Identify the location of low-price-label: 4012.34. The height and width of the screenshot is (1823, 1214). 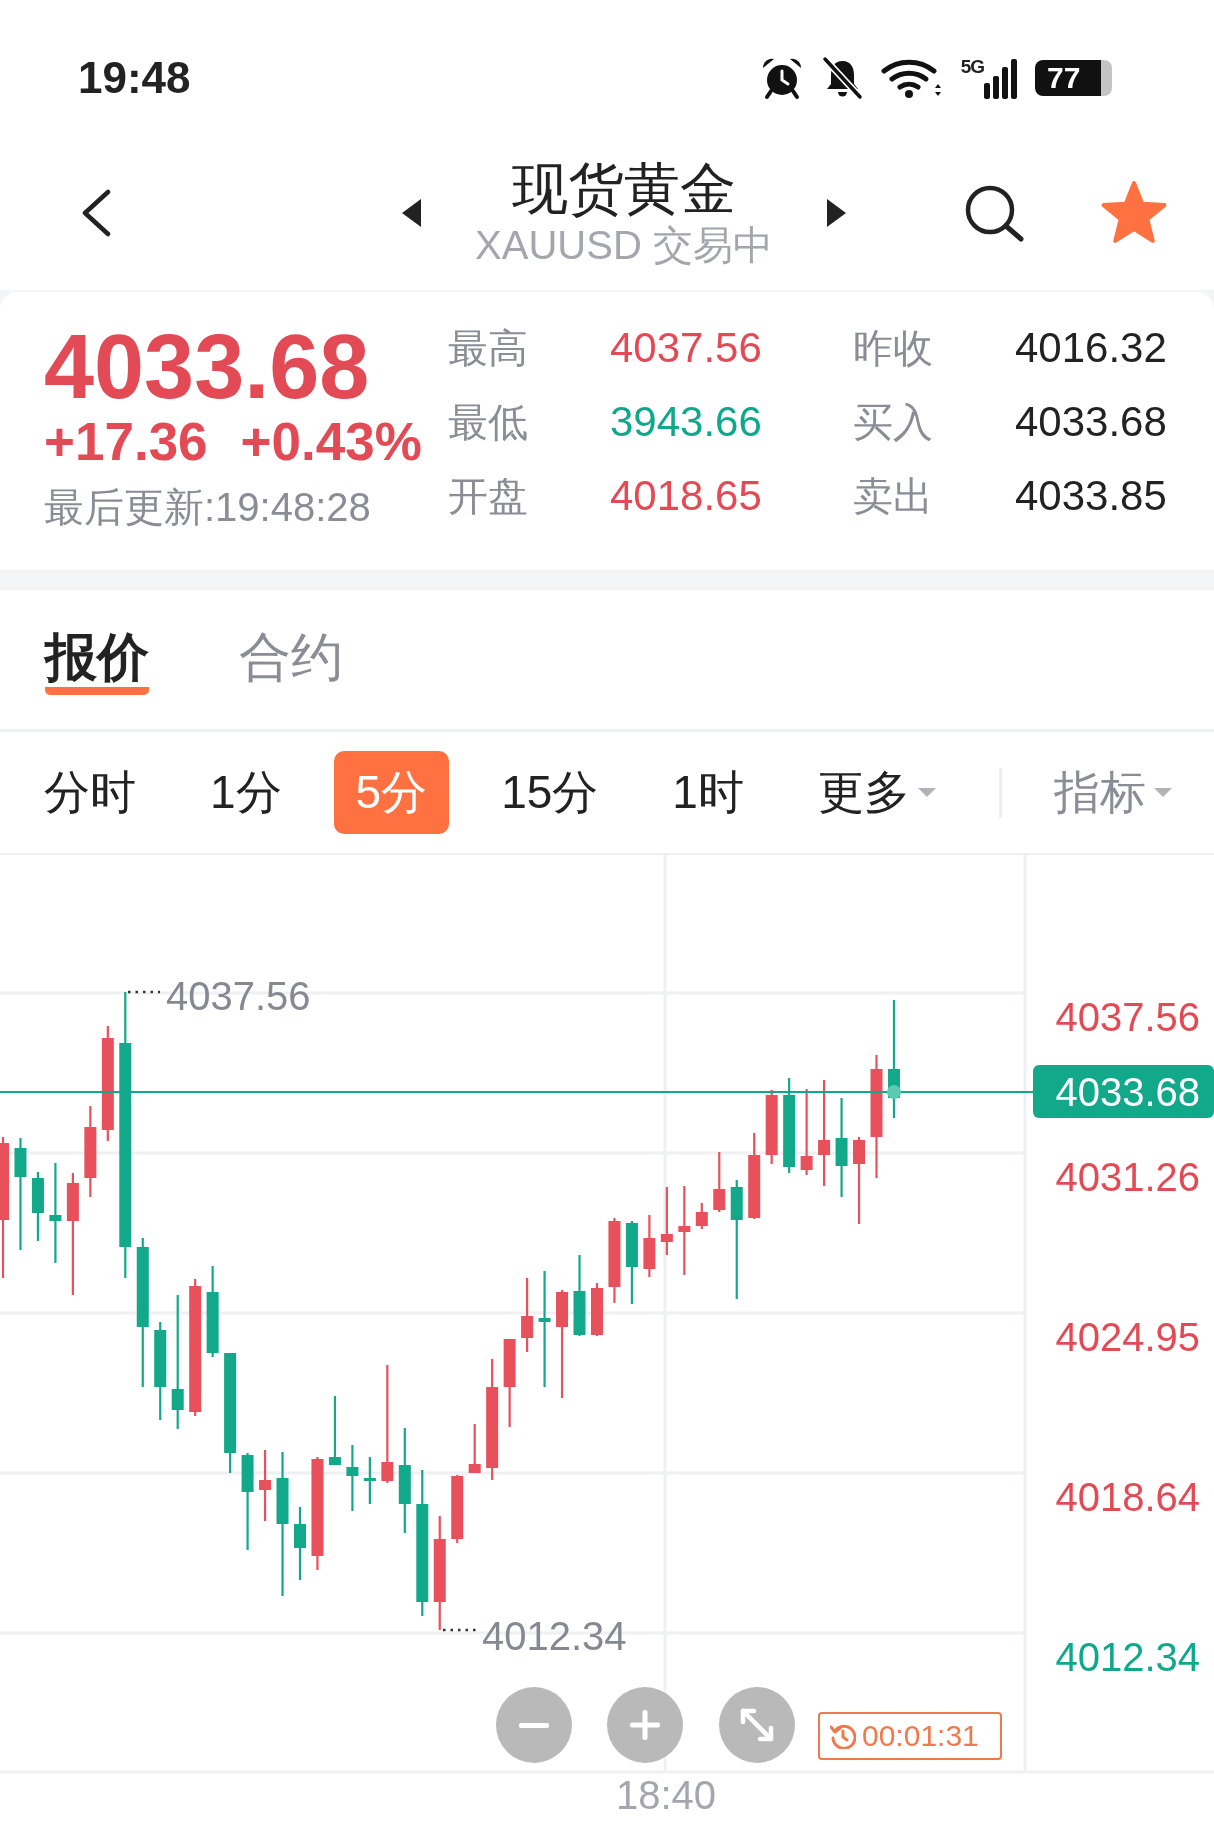
(554, 1636).